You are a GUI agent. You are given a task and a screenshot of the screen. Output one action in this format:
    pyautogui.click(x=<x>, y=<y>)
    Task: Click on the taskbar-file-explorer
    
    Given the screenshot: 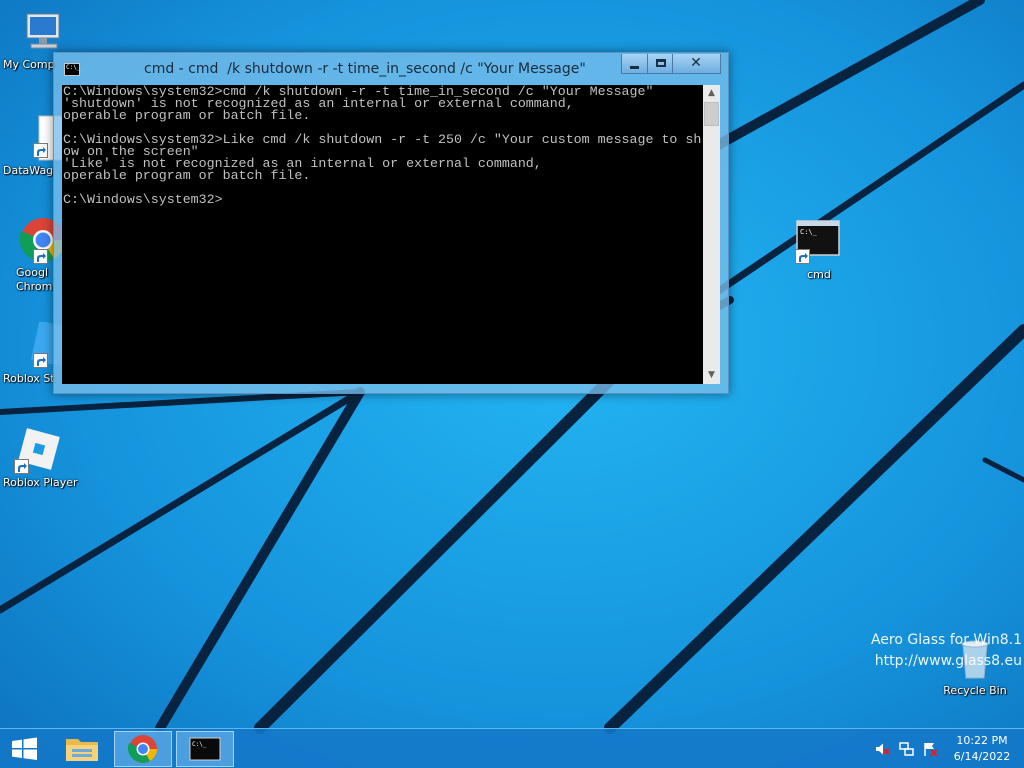 What is the action you would take?
    pyautogui.click(x=82, y=749)
    